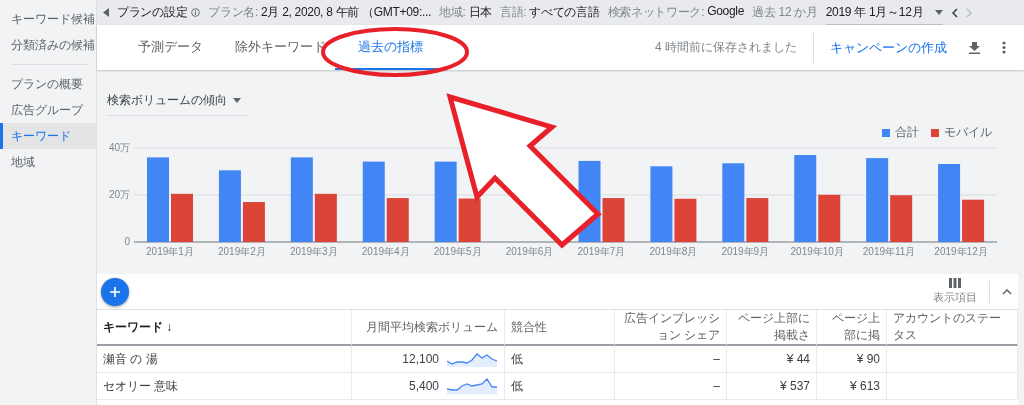  Describe the element at coordinates (170, 47) in the screenshot. I see `tab: 予測データ` at that location.